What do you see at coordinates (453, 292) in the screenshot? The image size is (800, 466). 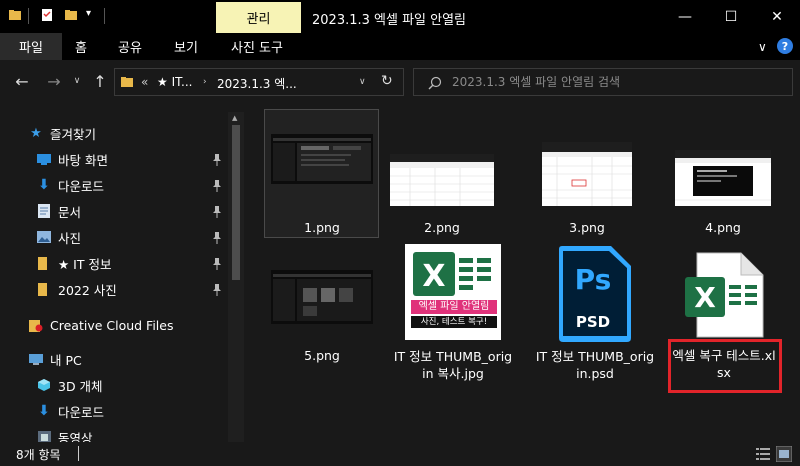 I see `image-thumbnail: X 엑셀 파일 안열림 사진, 테스트 복구!` at bounding box center [453, 292].